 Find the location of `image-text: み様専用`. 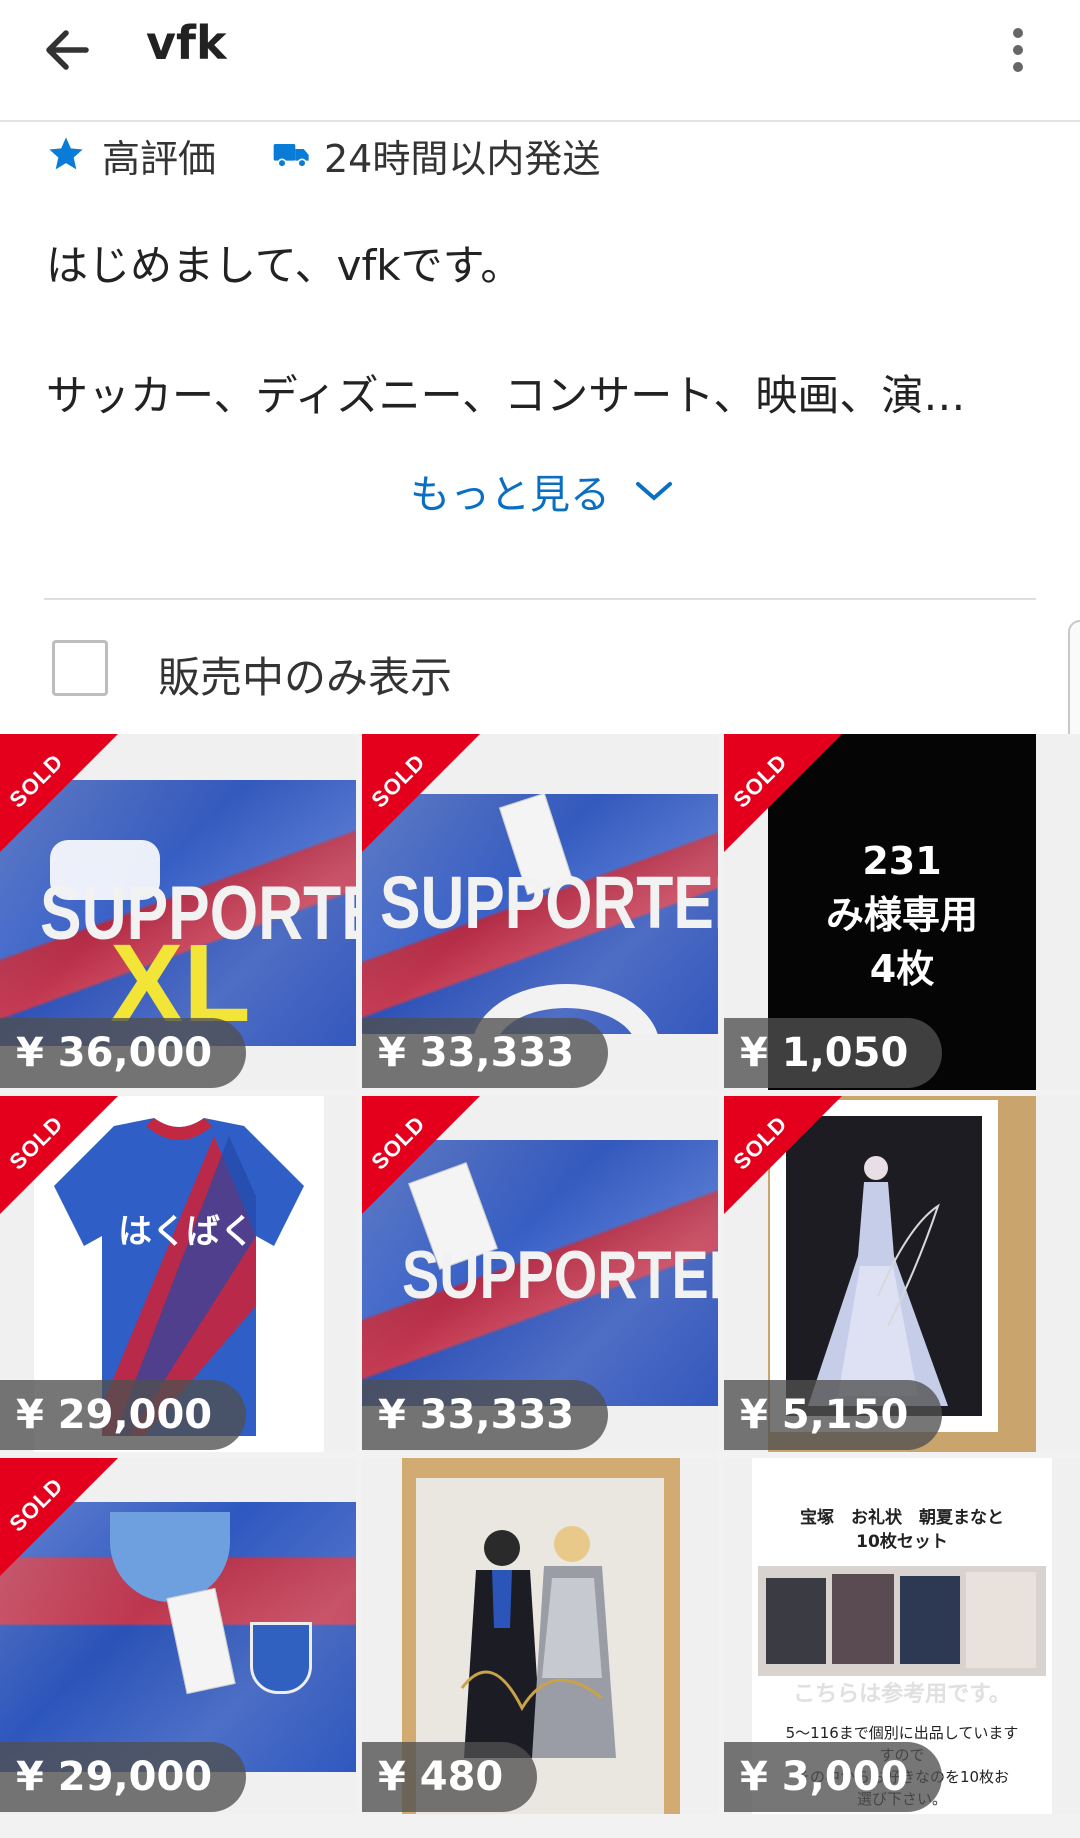

image-text: み様専用 is located at coordinates (901, 915).